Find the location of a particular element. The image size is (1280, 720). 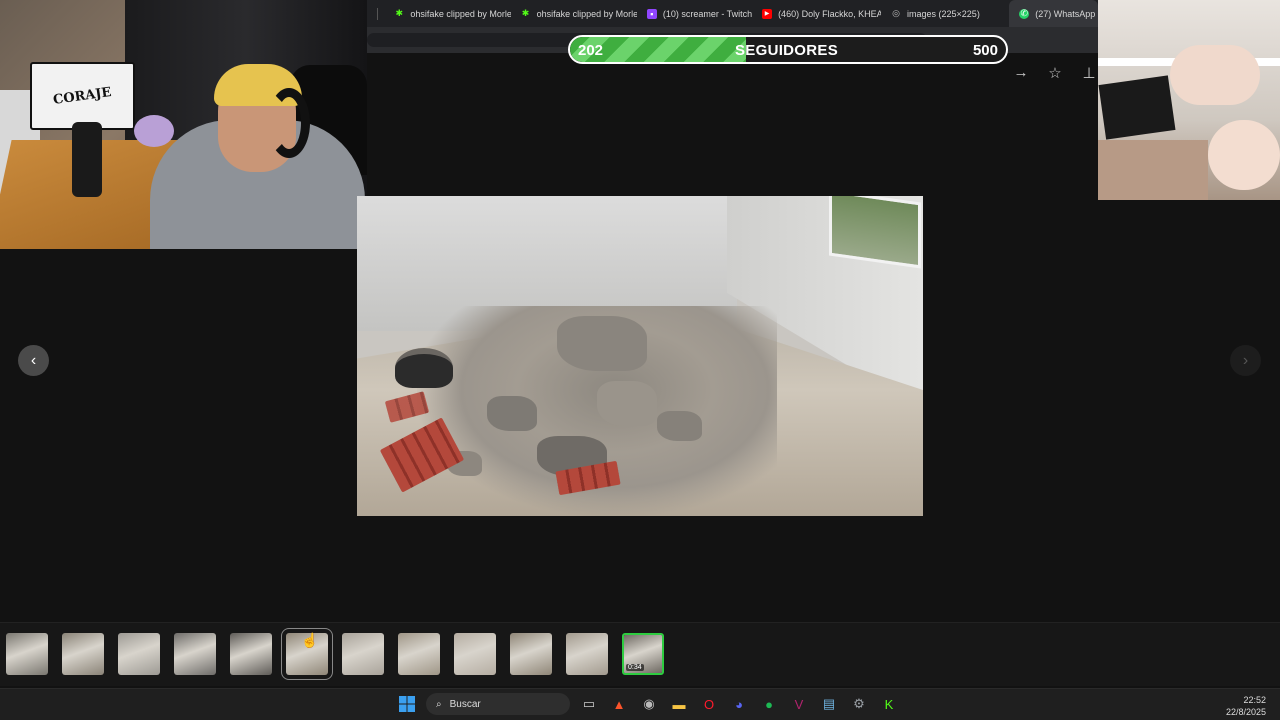

spotify-icon: ● is located at coordinates (769, 704).